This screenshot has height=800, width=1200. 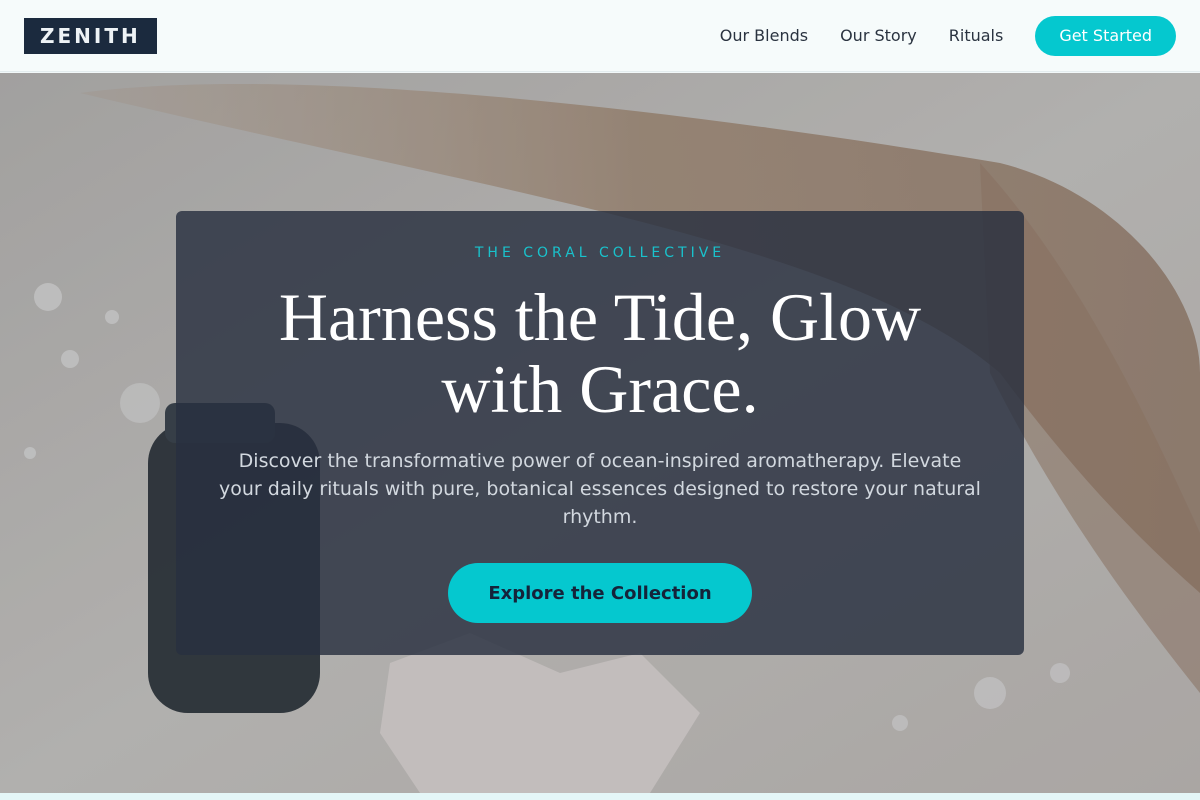 What do you see at coordinates (600, 593) in the screenshot?
I see `explore-collection-button: Explore the Collection` at bounding box center [600, 593].